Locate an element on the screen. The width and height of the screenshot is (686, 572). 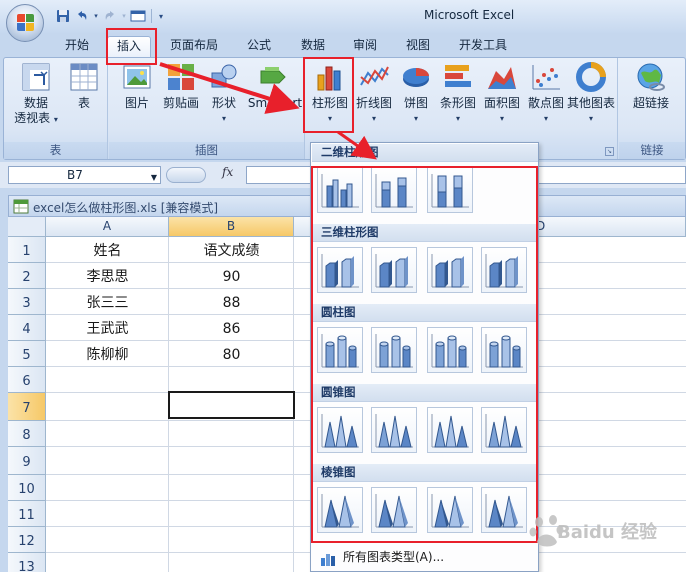
gallery-section-header-3: 圆锥图 is located at coordinates (425, 393).